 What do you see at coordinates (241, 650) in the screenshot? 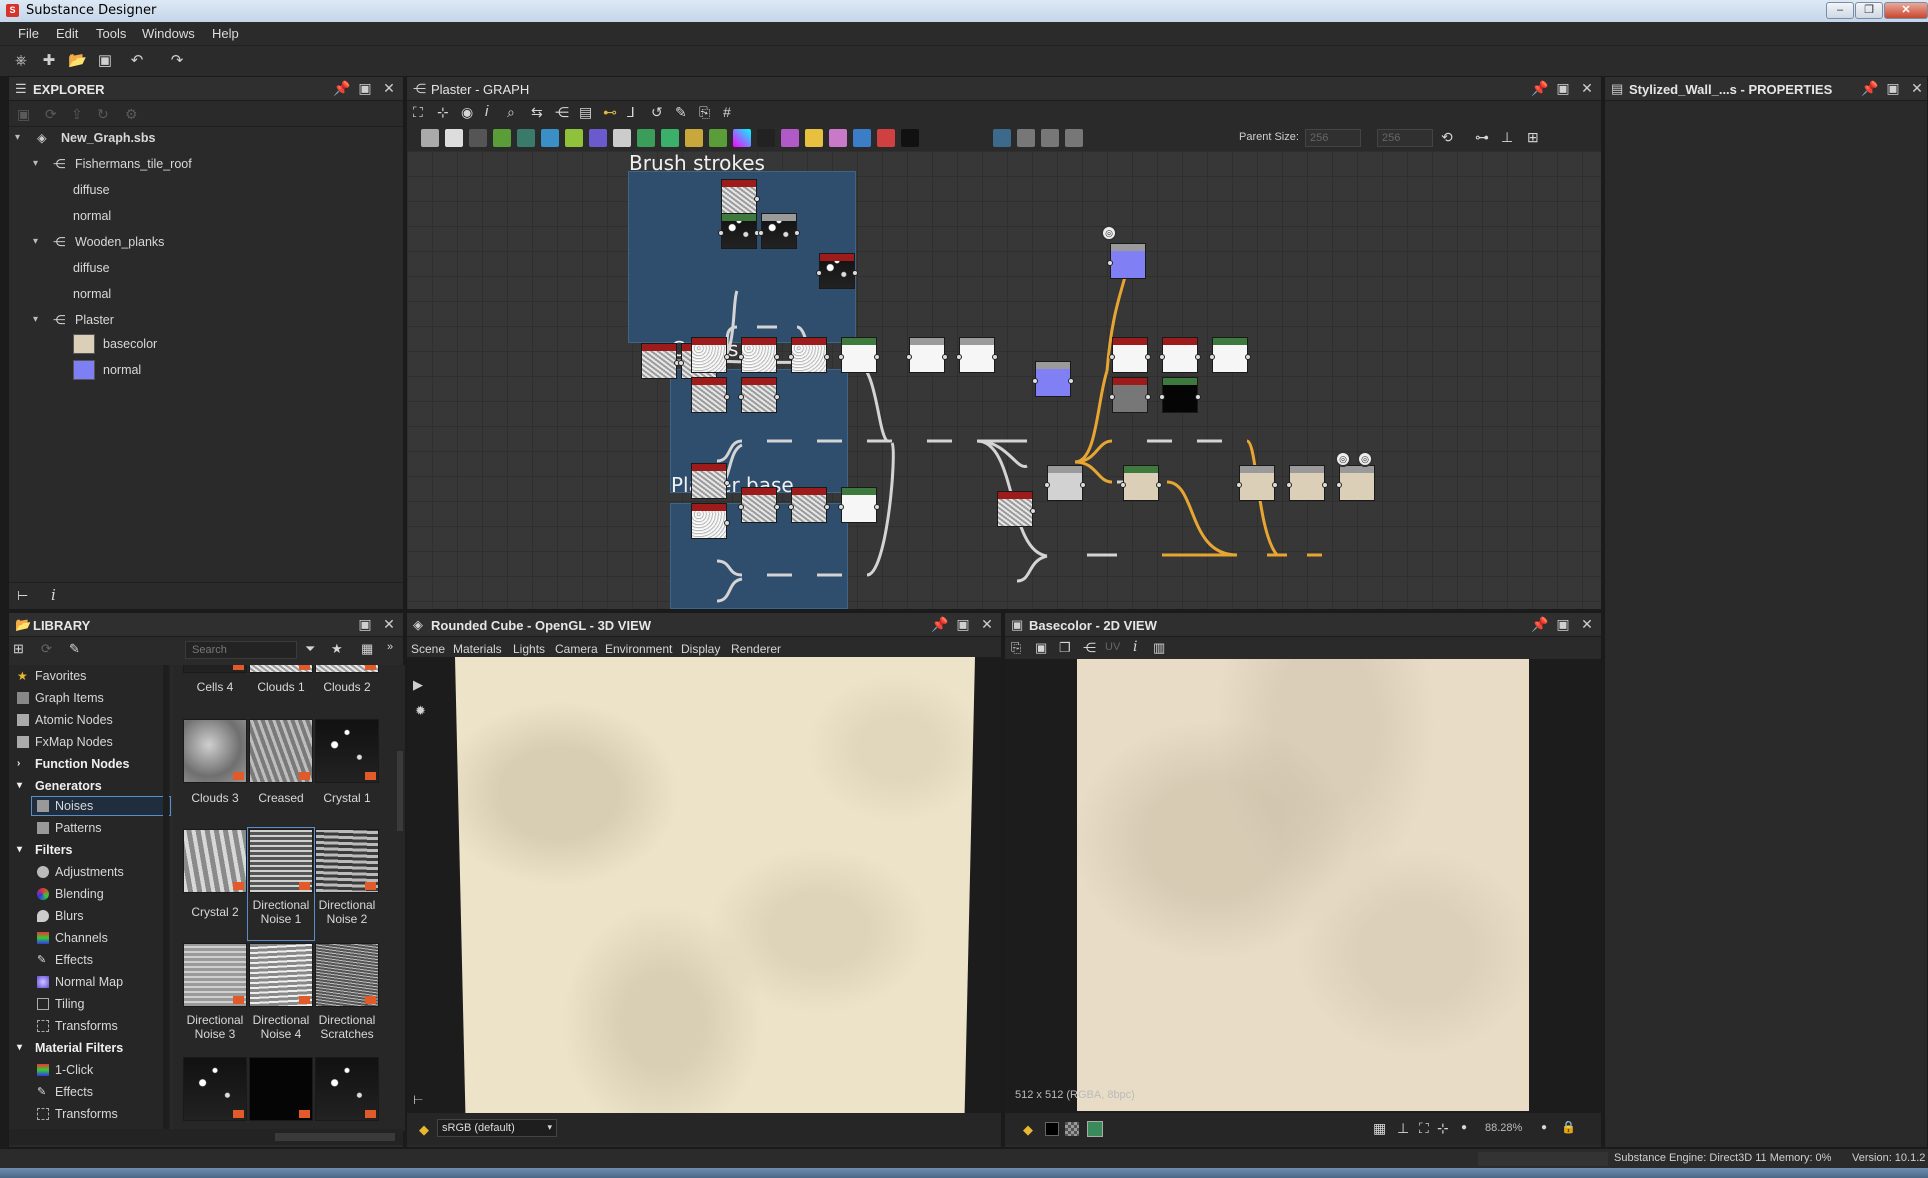
I see `library-search-input: Search` at bounding box center [241, 650].